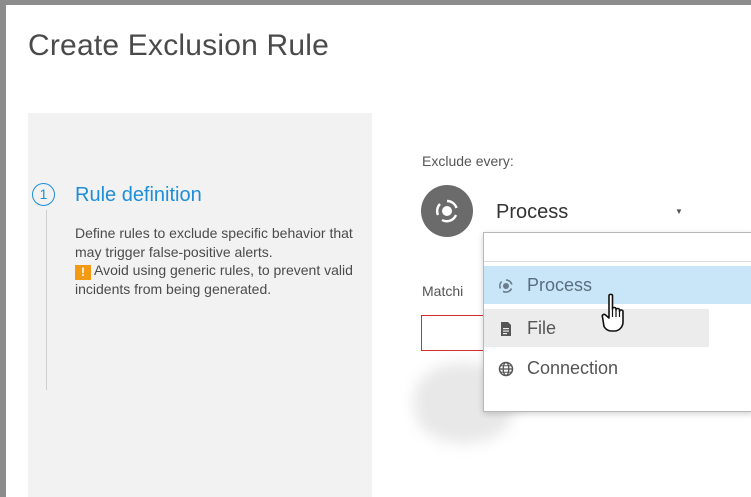  I want to click on exclude-type-select: Process ▼, so click(593, 211).